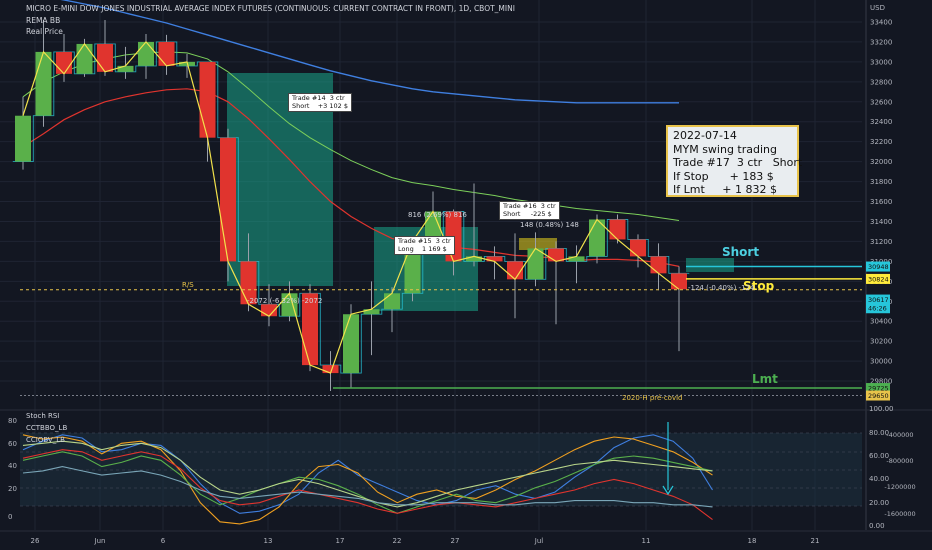 Image resolution: width=932 pixels, height=550 pixels. Describe the element at coordinates (877, 526) in the screenshot. I see `osc-right-tick: 0.00` at that location.